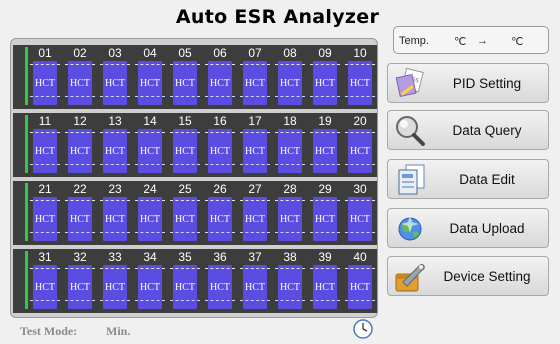  I want to click on clock-icon, so click(363, 329).